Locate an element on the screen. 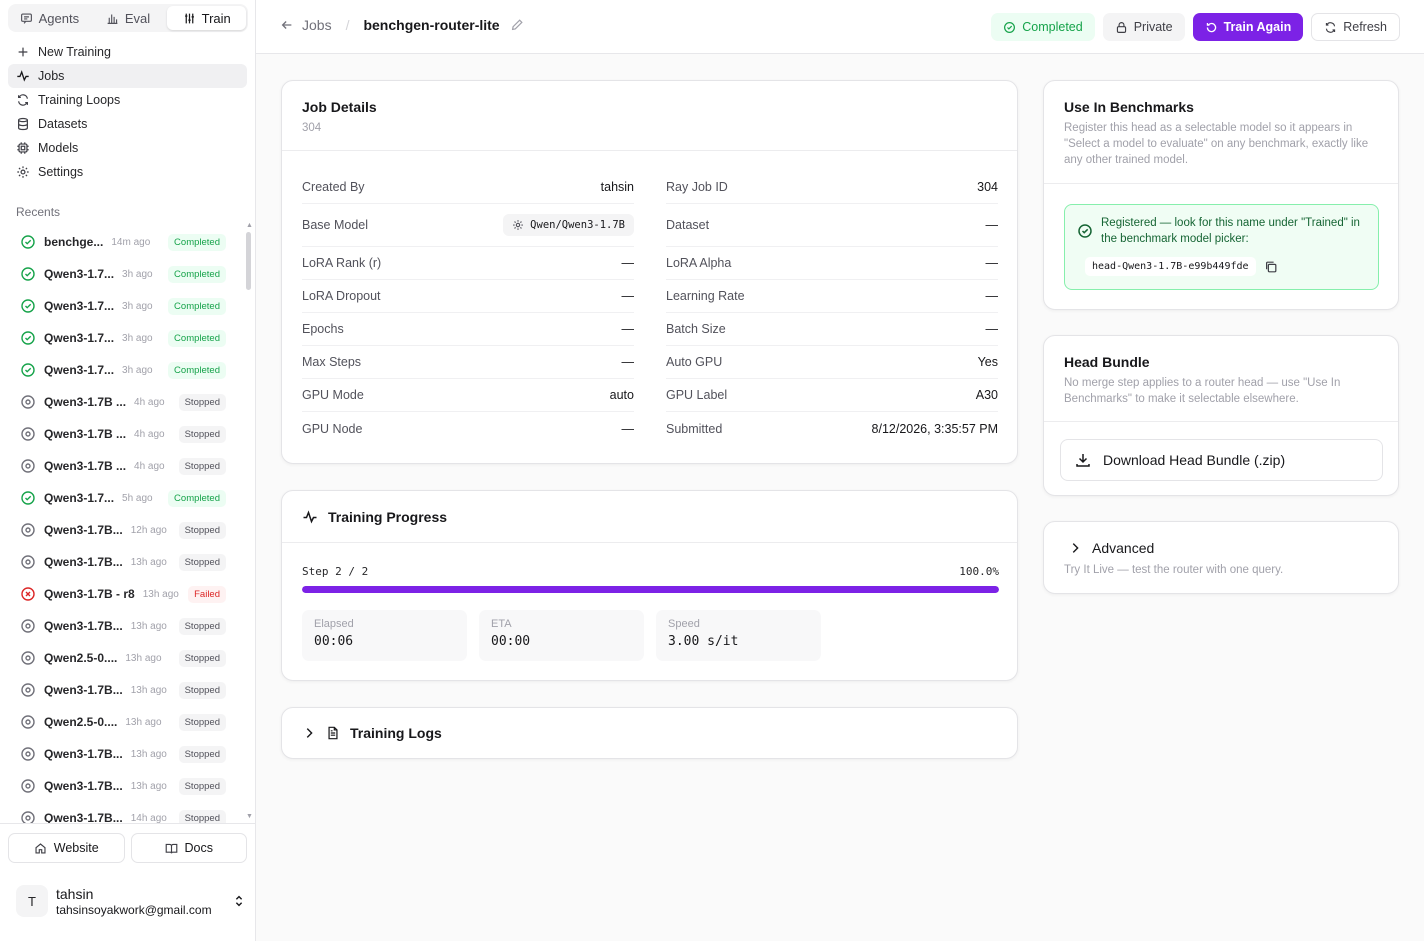  job-detail-row: Dataset — is located at coordinates (832, 225).